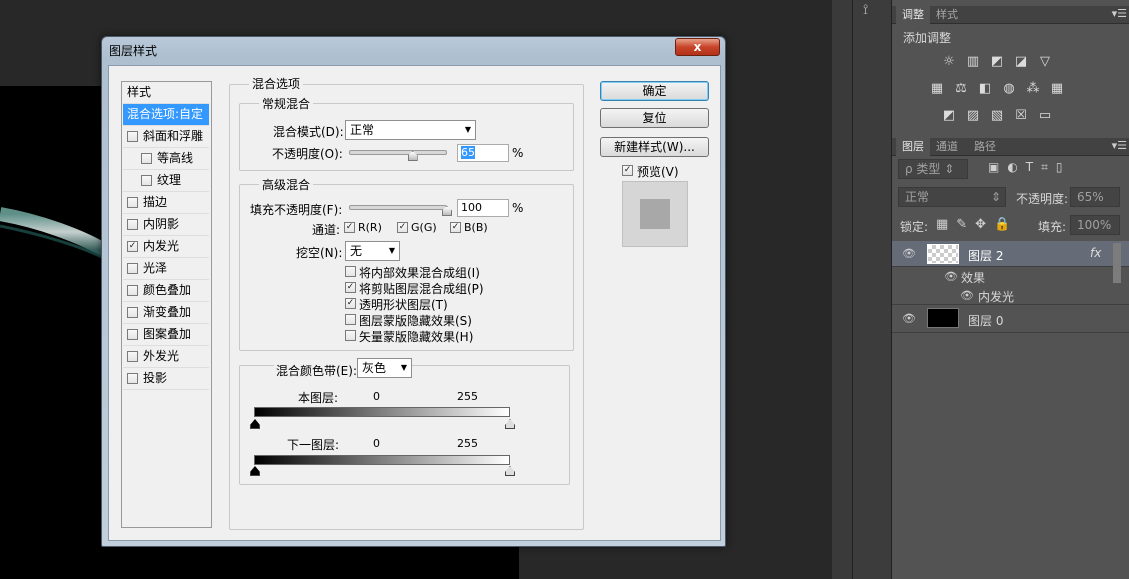 Image resolution: width=1129 pixels, height=579 pixels. I want to click on style-item-6: ✓ 内发光, so click(166, 247).